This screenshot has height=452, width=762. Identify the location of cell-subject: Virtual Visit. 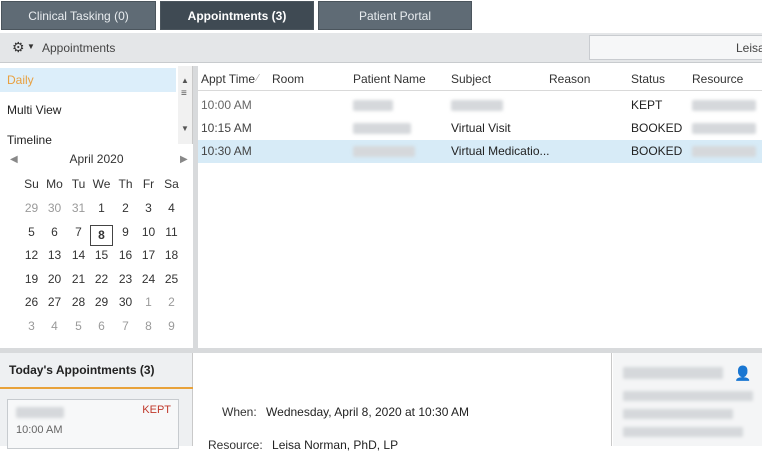
(481, 128).